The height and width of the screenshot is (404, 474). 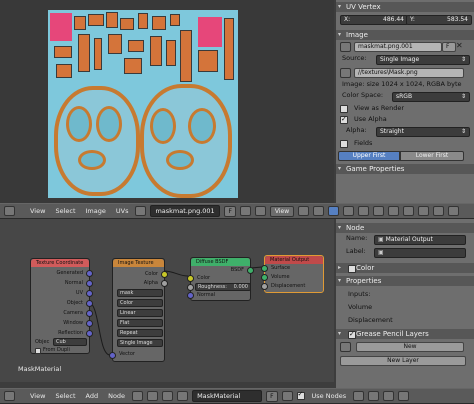 I want to click on pin-icon, so click(x=245, y=211).